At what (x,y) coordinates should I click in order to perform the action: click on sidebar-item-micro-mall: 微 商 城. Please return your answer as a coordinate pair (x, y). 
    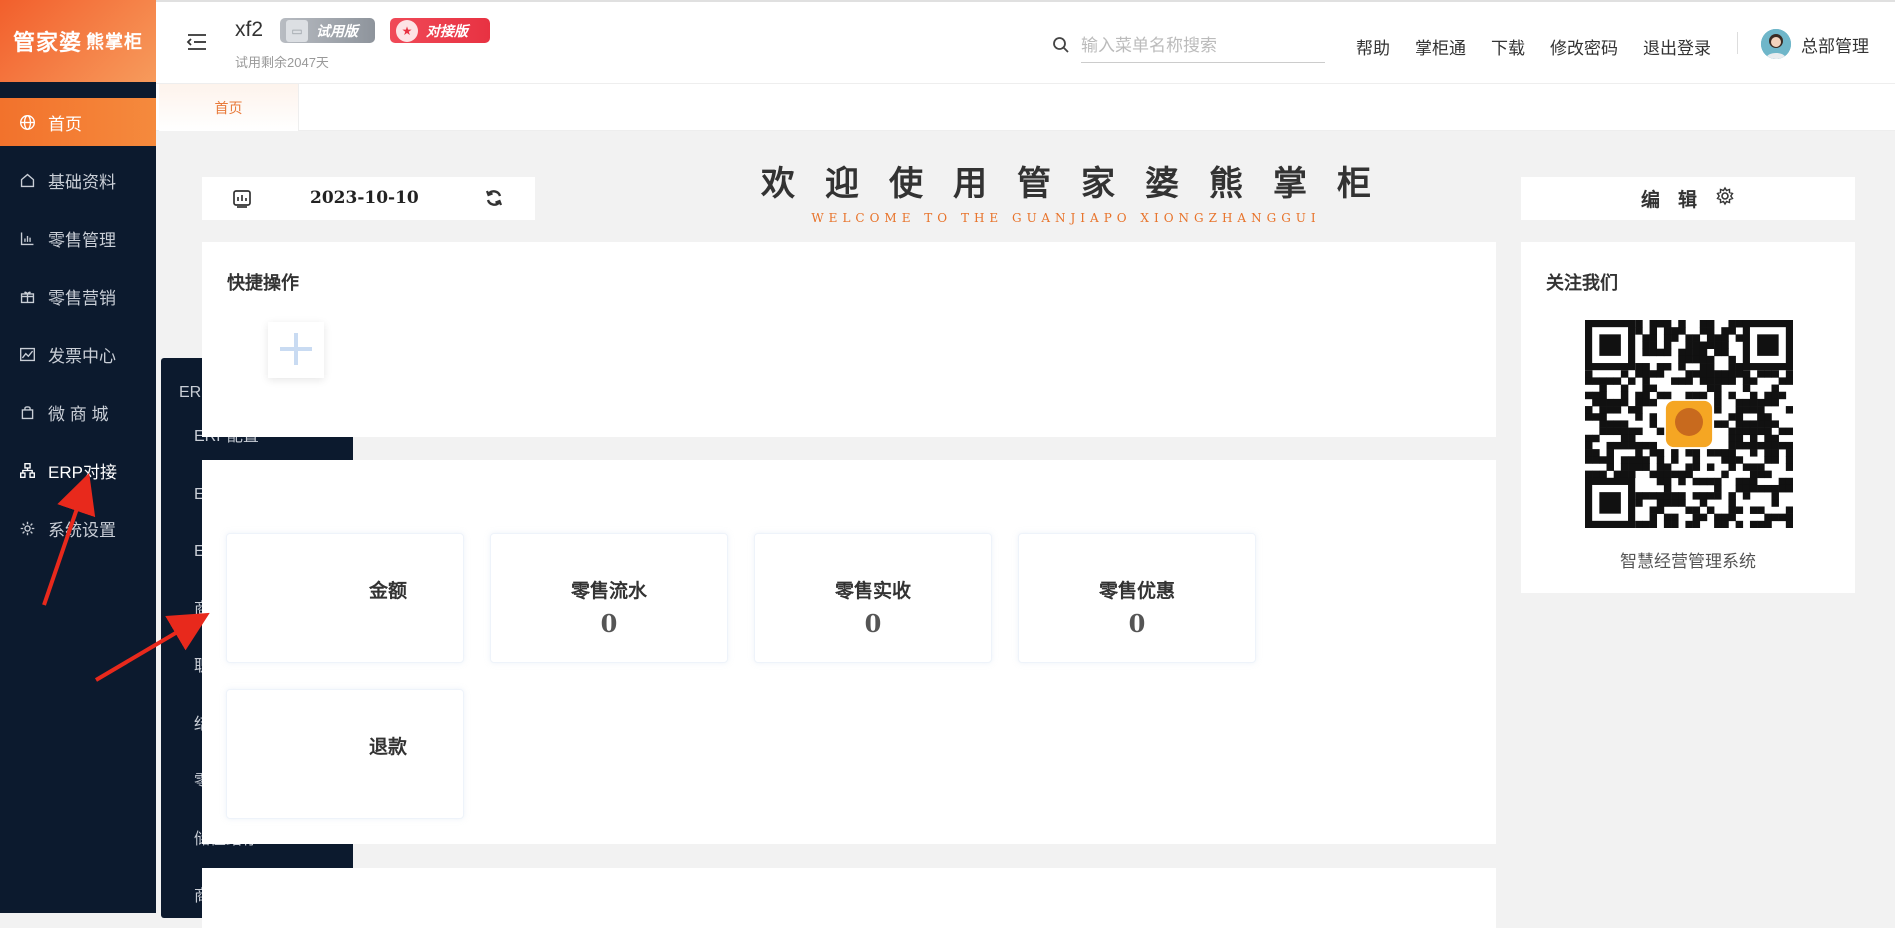
    Looking at the image, I should click on (78, 412).